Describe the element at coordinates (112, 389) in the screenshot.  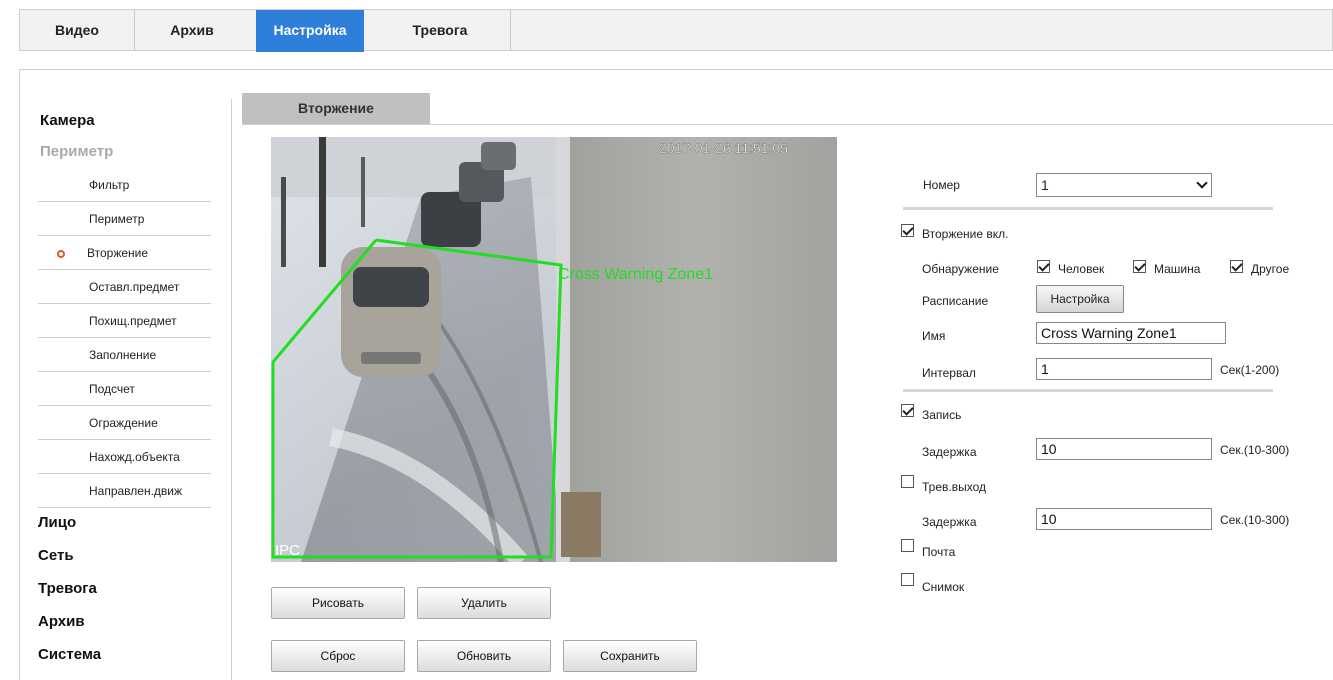
I see `sidebar-sub-label: Подсчет` at that location.